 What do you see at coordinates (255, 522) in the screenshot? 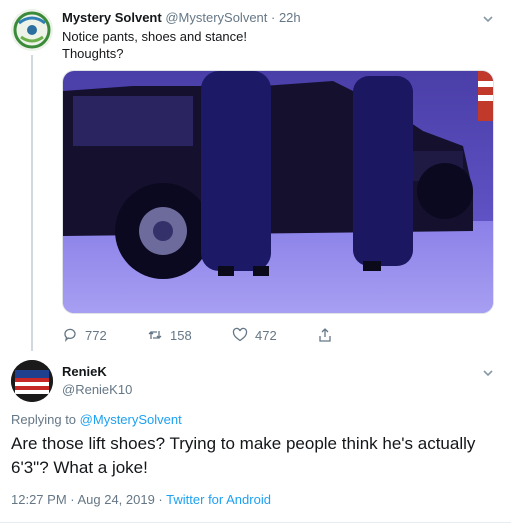
I see `divider` at bounding box center [255, 522].